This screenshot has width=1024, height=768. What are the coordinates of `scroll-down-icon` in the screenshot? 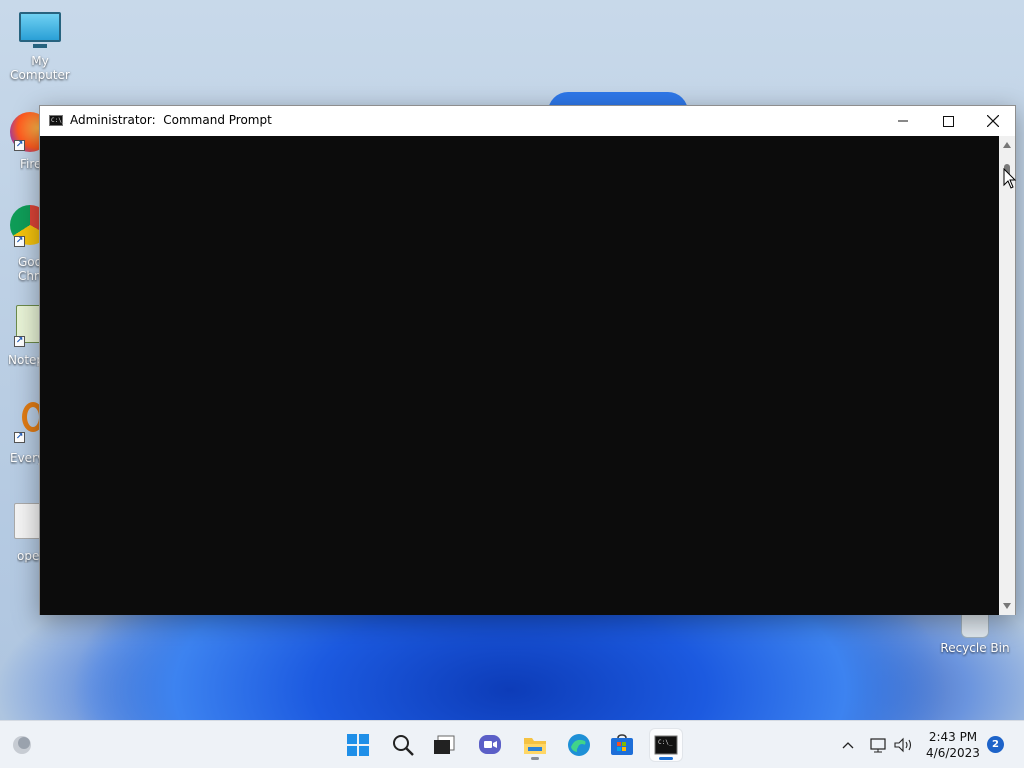 It's located at (1007, 606).